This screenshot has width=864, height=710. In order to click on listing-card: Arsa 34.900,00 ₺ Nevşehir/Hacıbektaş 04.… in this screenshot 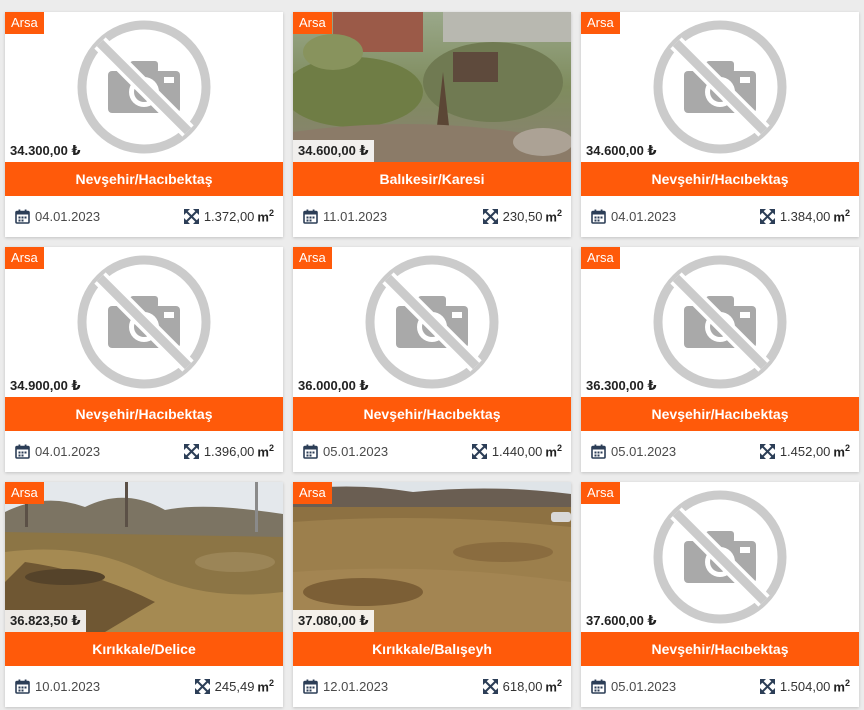, I will do `click(144, 359)`.